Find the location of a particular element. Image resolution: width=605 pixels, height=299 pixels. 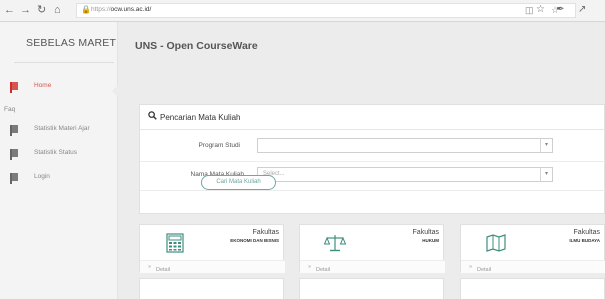

panel-title: Pencarian Mata Kuliah is located at coordinates (200, 117).